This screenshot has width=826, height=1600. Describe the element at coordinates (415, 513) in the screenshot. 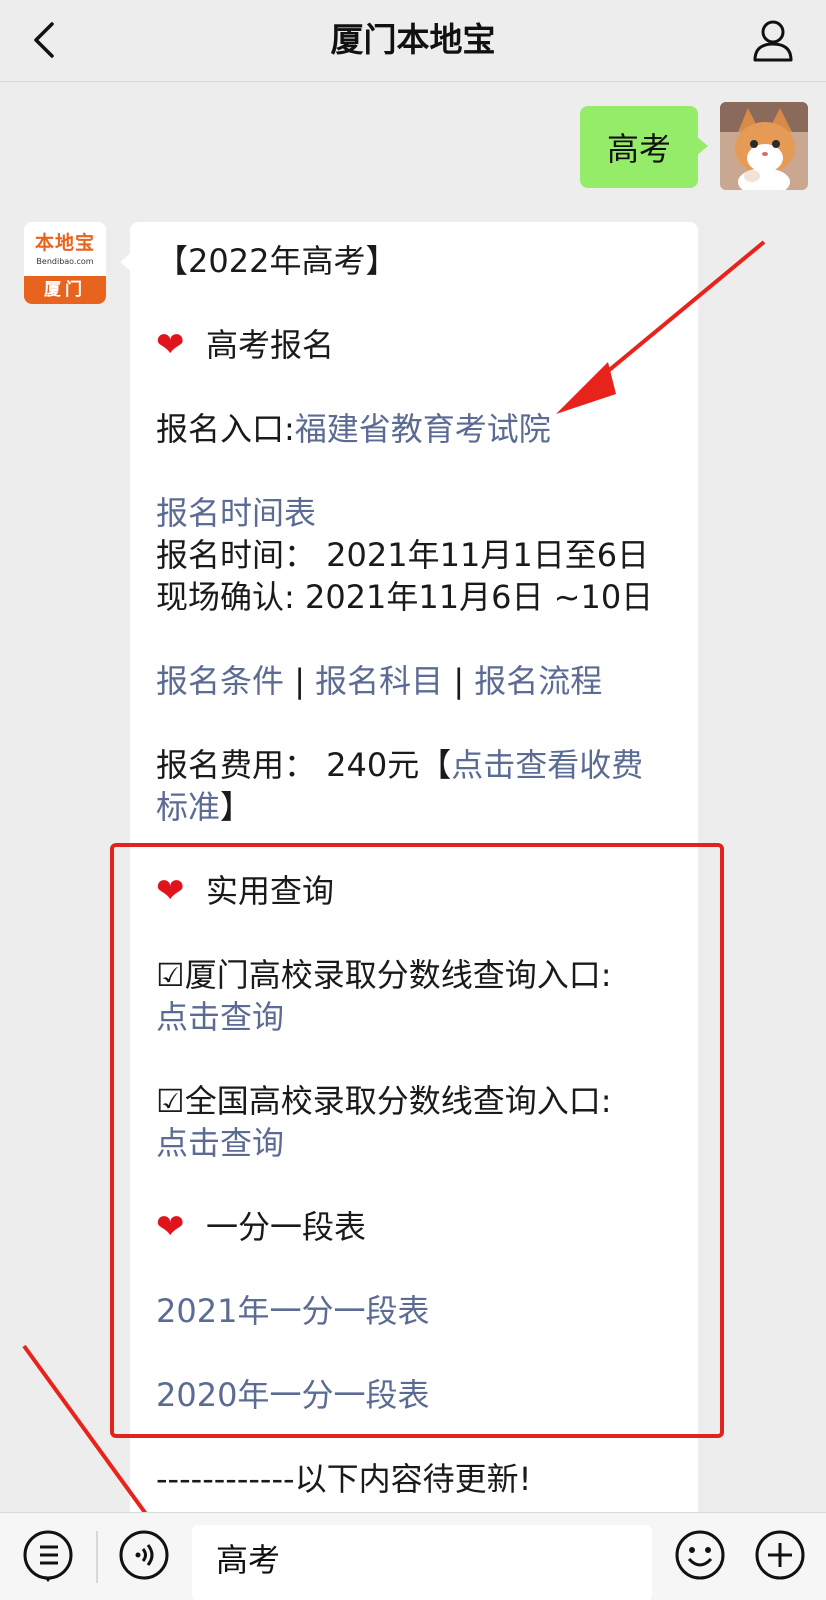

I see `link-schedule: 报名时间表` at that location.